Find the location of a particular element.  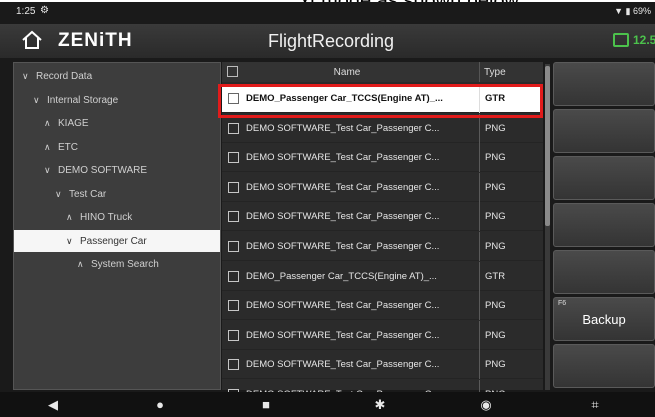

table-scrollbar-thumb is located at coordinates (547, 146).